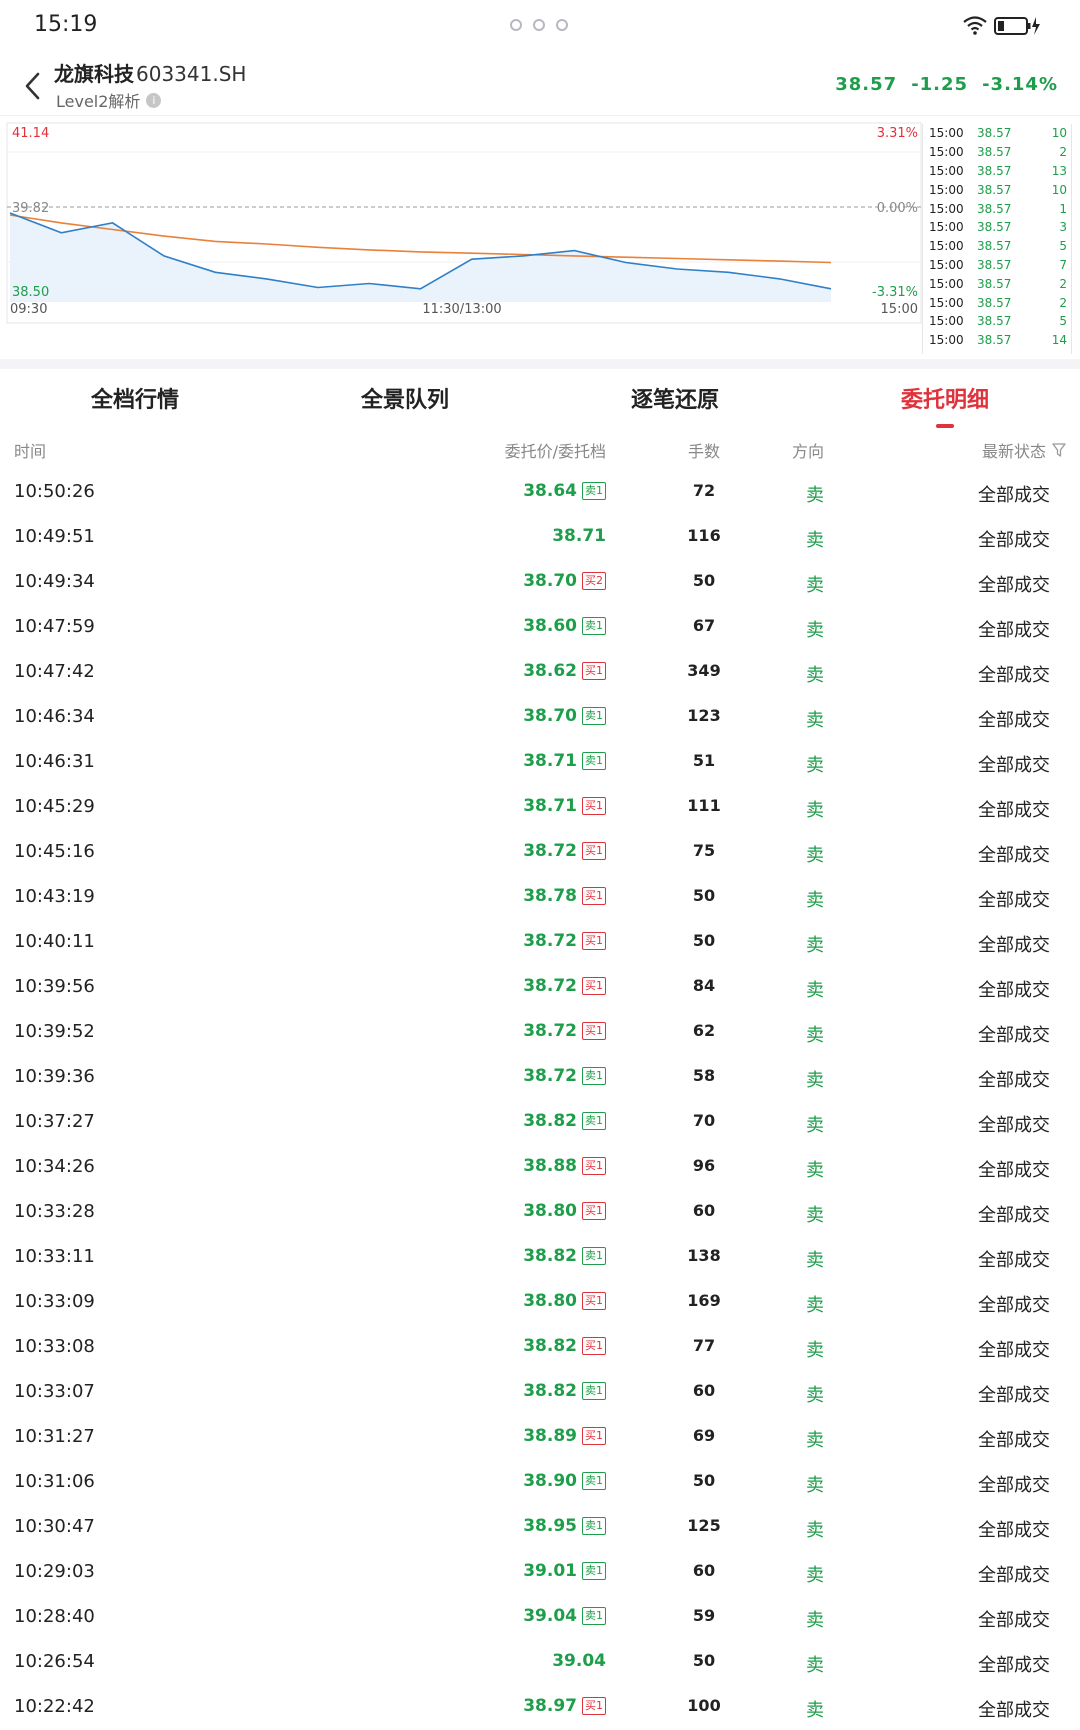  Describe the element at coordinates (564, 1571) in the screenshot. I see `order-price-cell: 39.01卖1` at that location.